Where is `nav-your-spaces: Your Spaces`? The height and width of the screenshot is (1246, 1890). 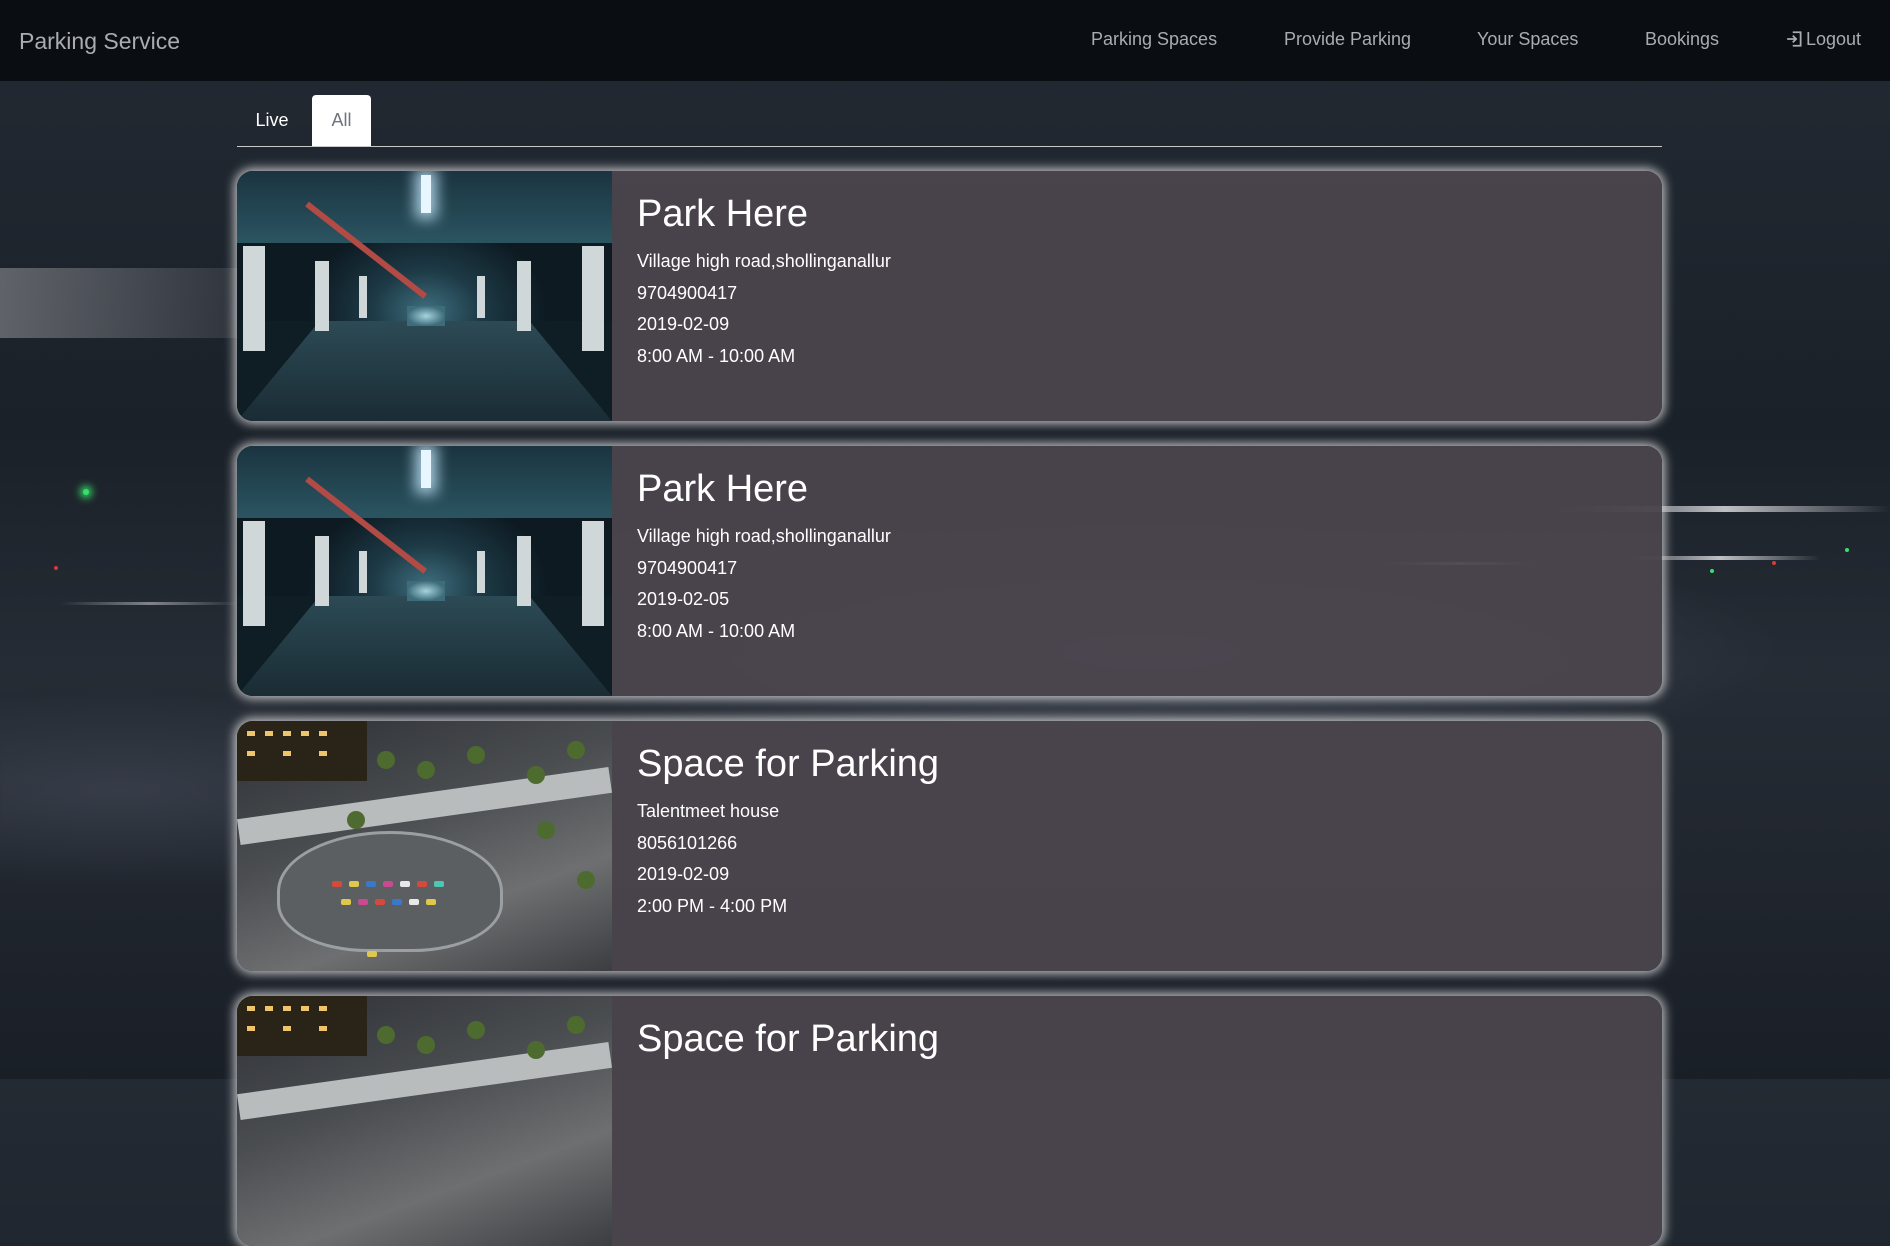 nav-your-spaces: Your Spaces is located at coordinates (1527, 39).